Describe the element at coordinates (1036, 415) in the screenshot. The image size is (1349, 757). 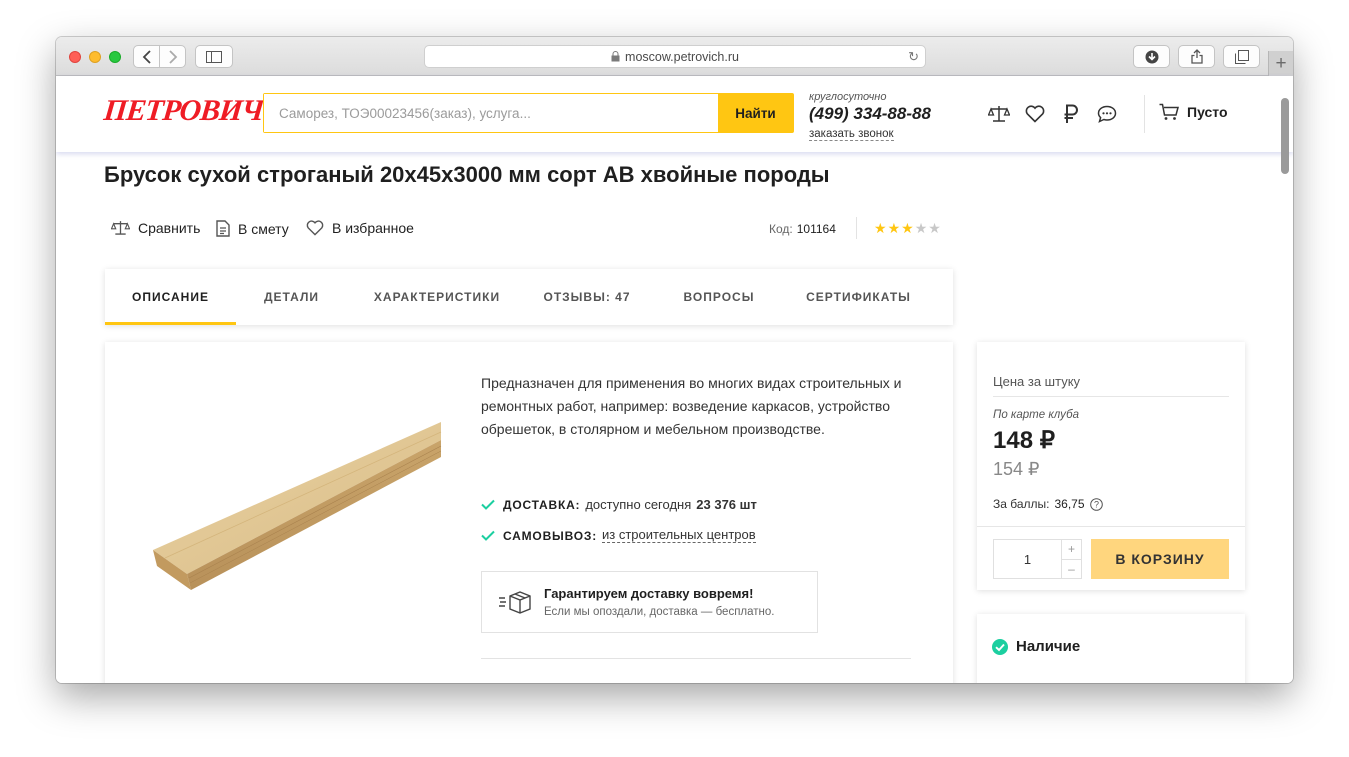
I see `club-card-label: По карте клуба` at that location.